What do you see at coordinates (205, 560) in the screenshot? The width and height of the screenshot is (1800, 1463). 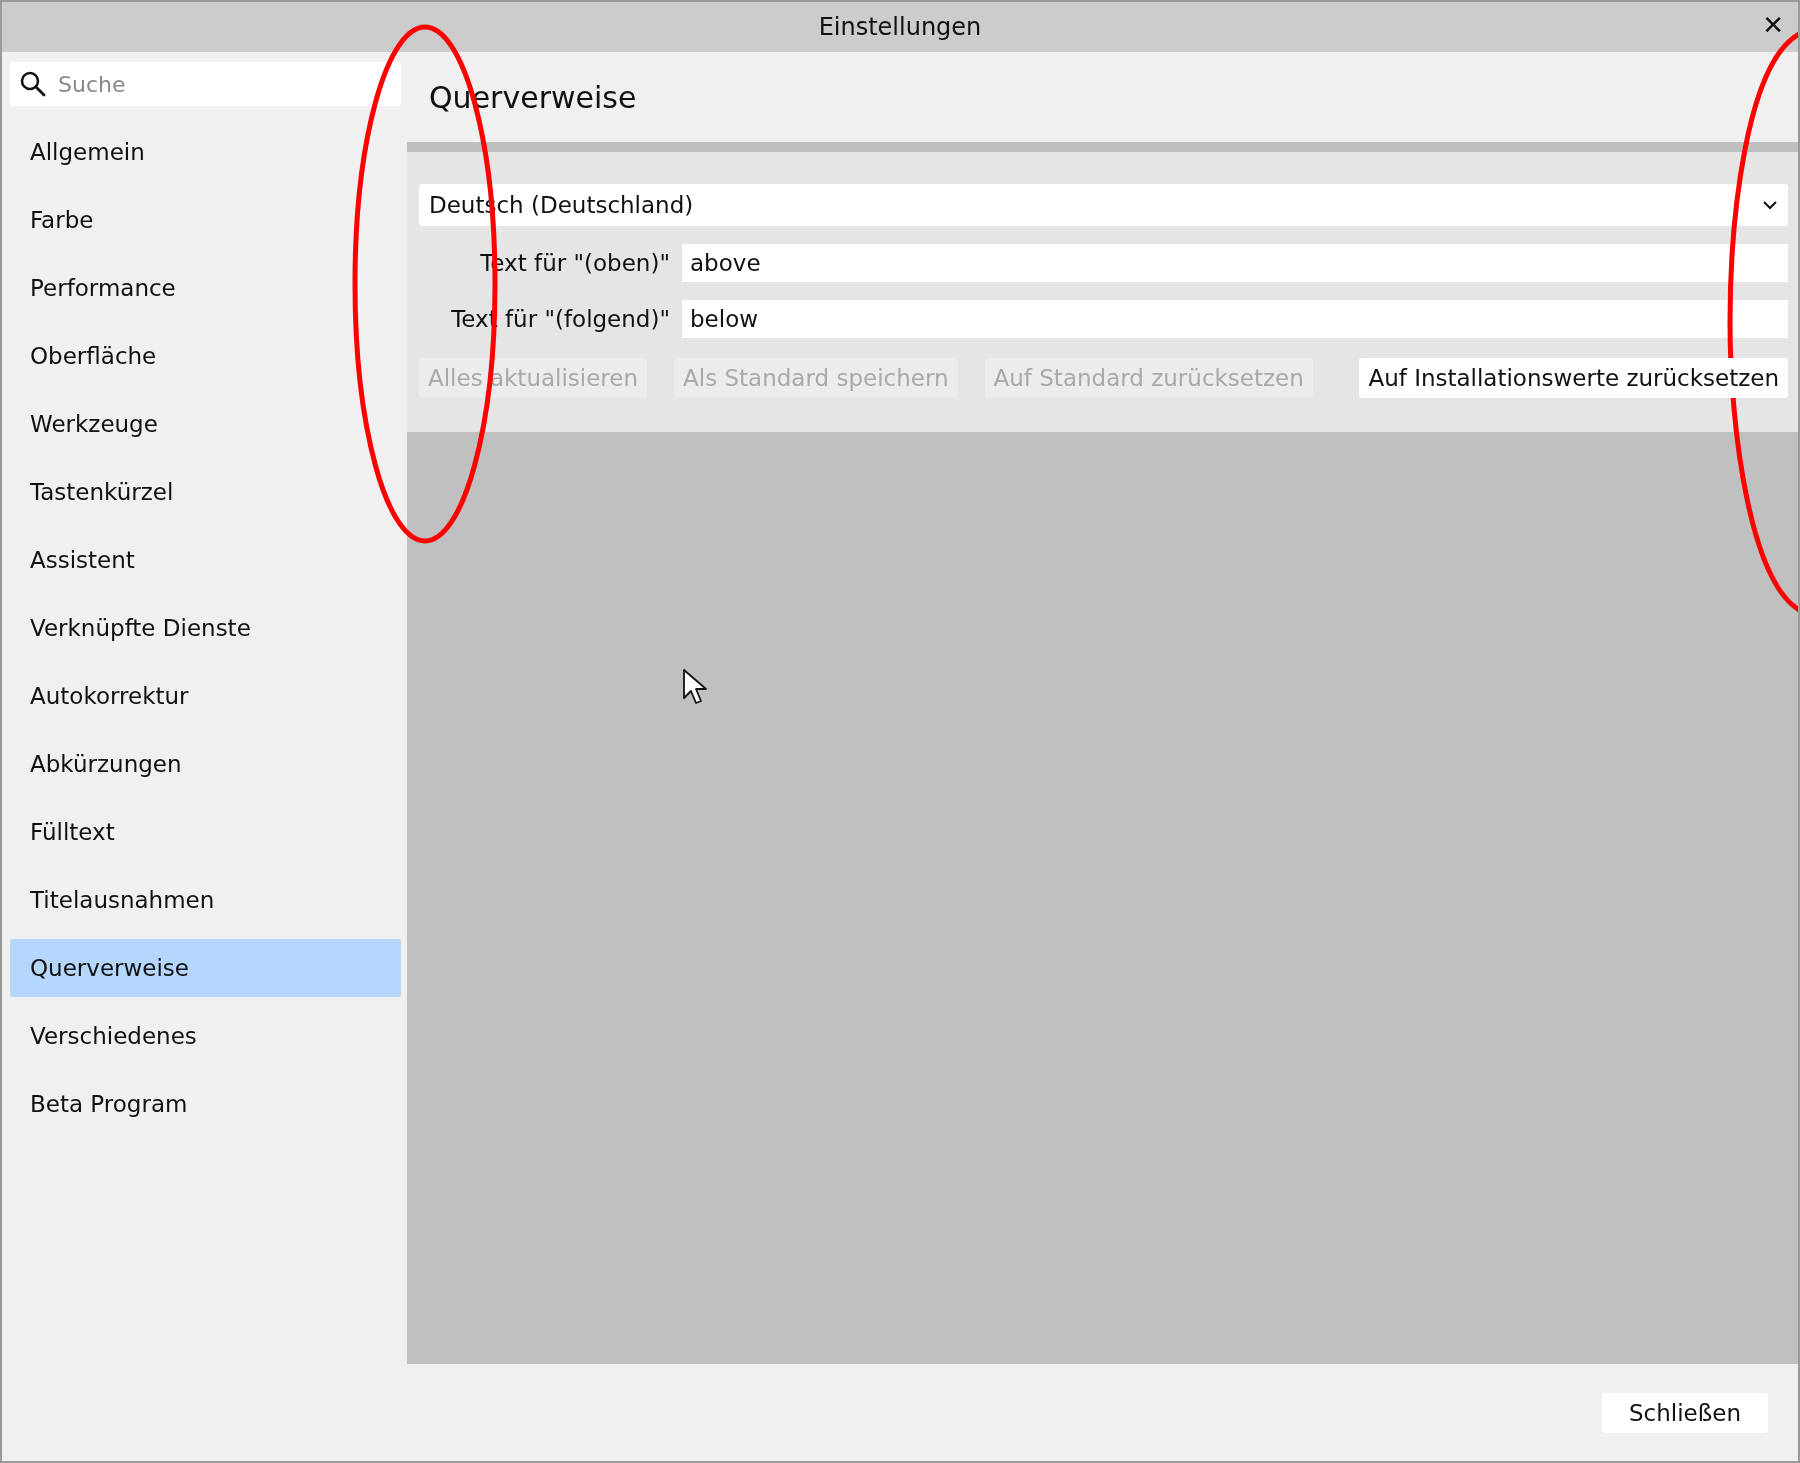 I see `sidebar-item: Assistent` at bounding box center [205, 560].